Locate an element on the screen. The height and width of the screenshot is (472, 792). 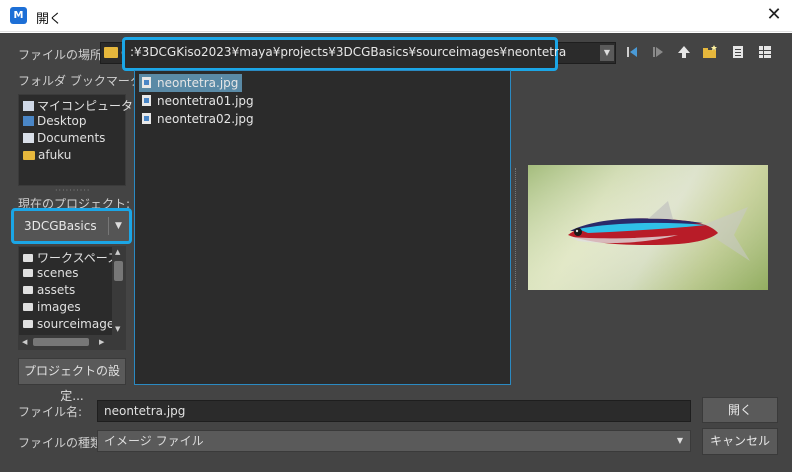
bookmark-label: afuku is located at coordinates (55, 155).